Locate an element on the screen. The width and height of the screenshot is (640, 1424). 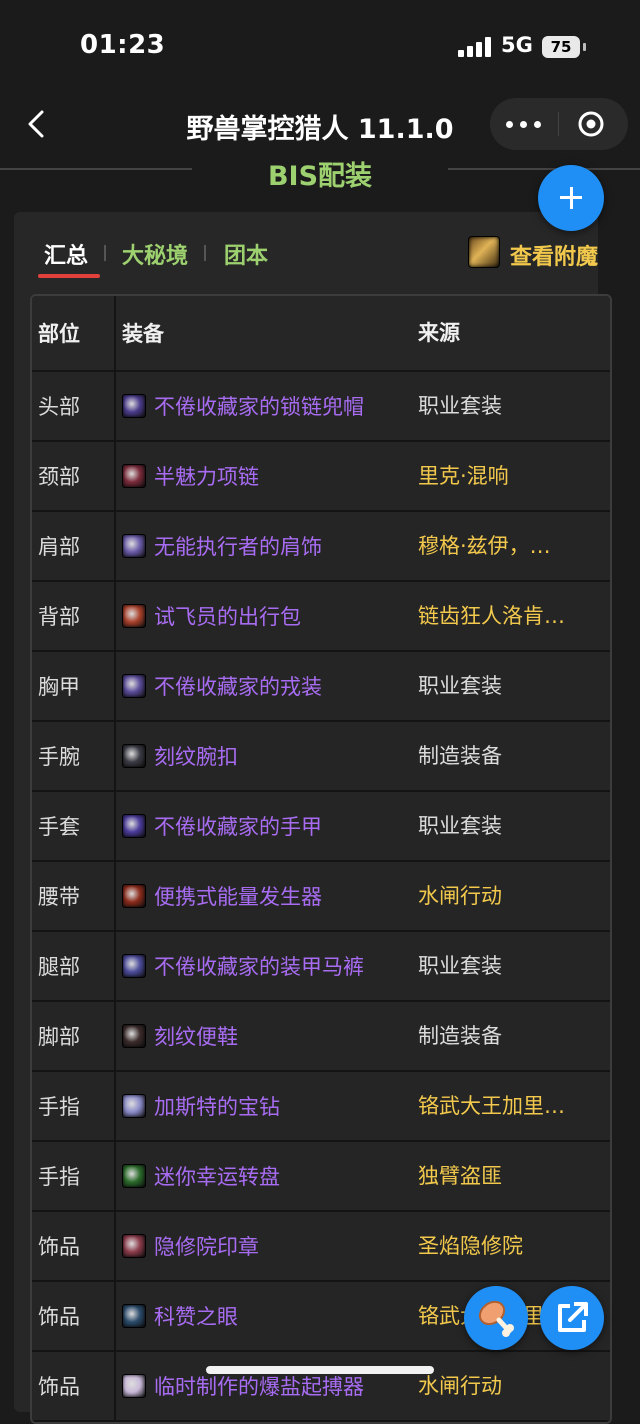
more-icon is located at coordinates (524, 124).